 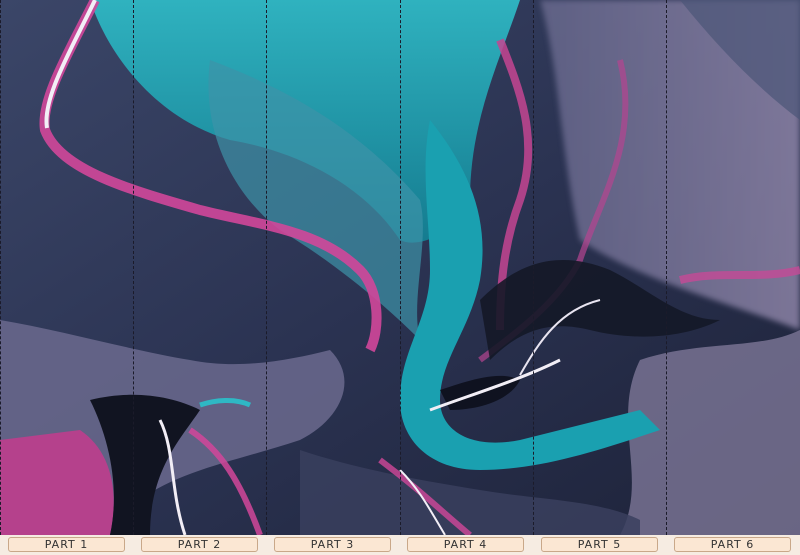 I want to click on panel-label-part-2: PART 2, so click(x=199, y=544).